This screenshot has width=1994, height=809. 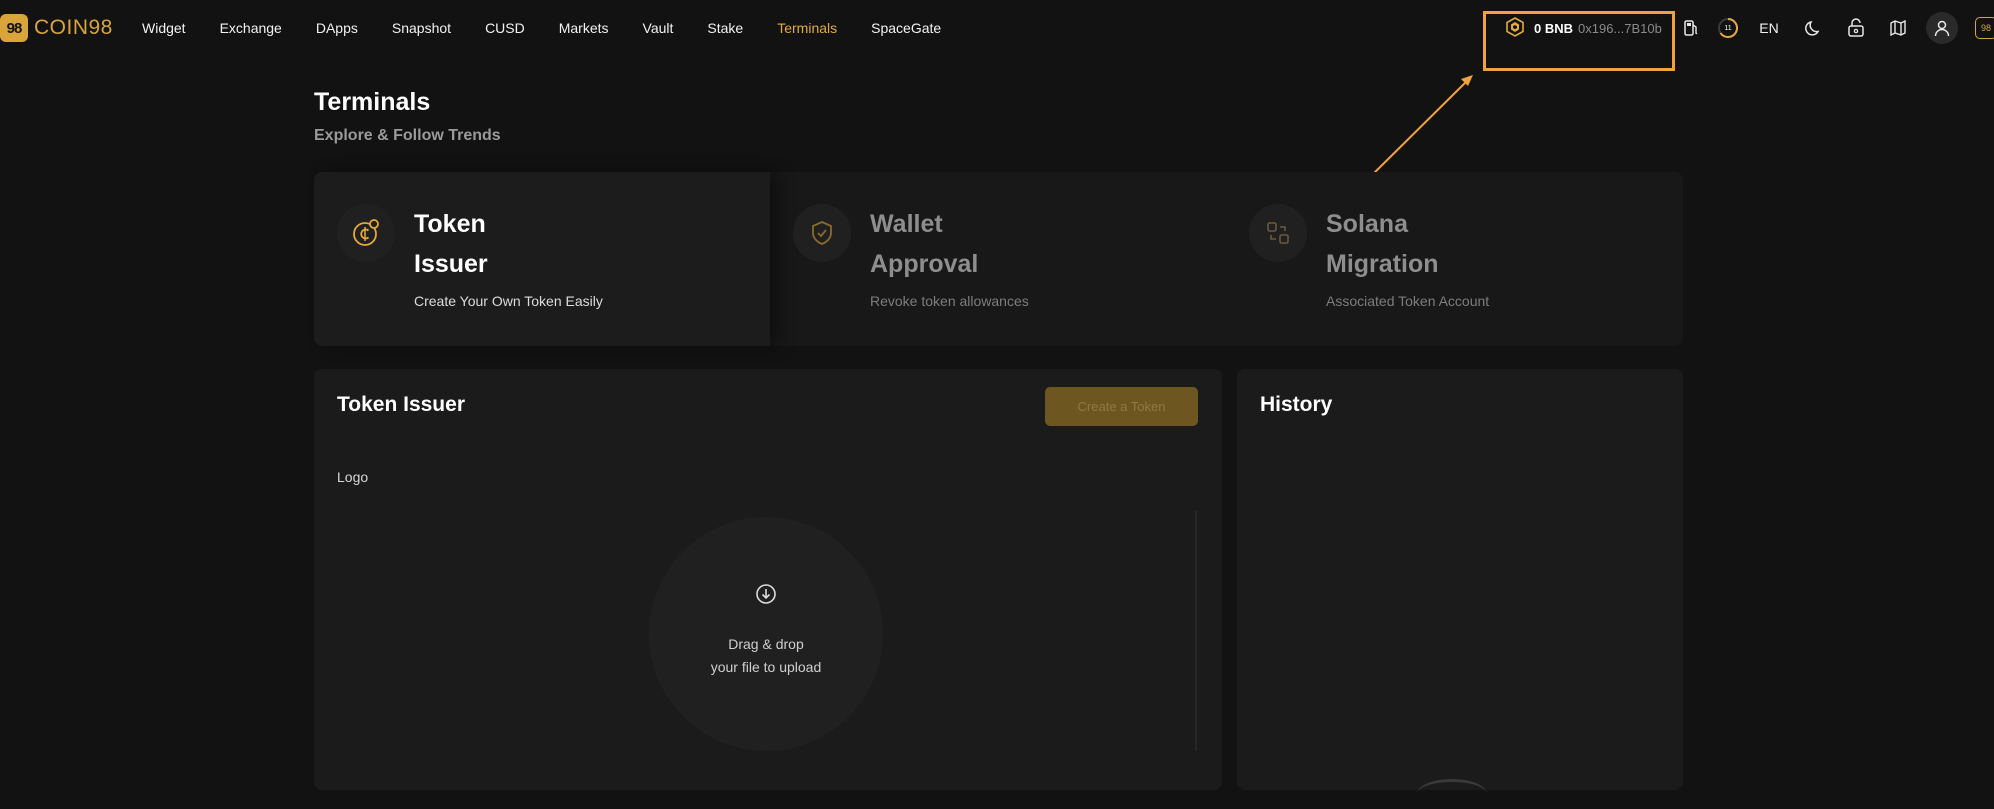 What do you see at coordinates (766, 656) in the screenshot?
I see `dropzone-text: Drag & drop your file to upload` at bounding box center [766, 656].